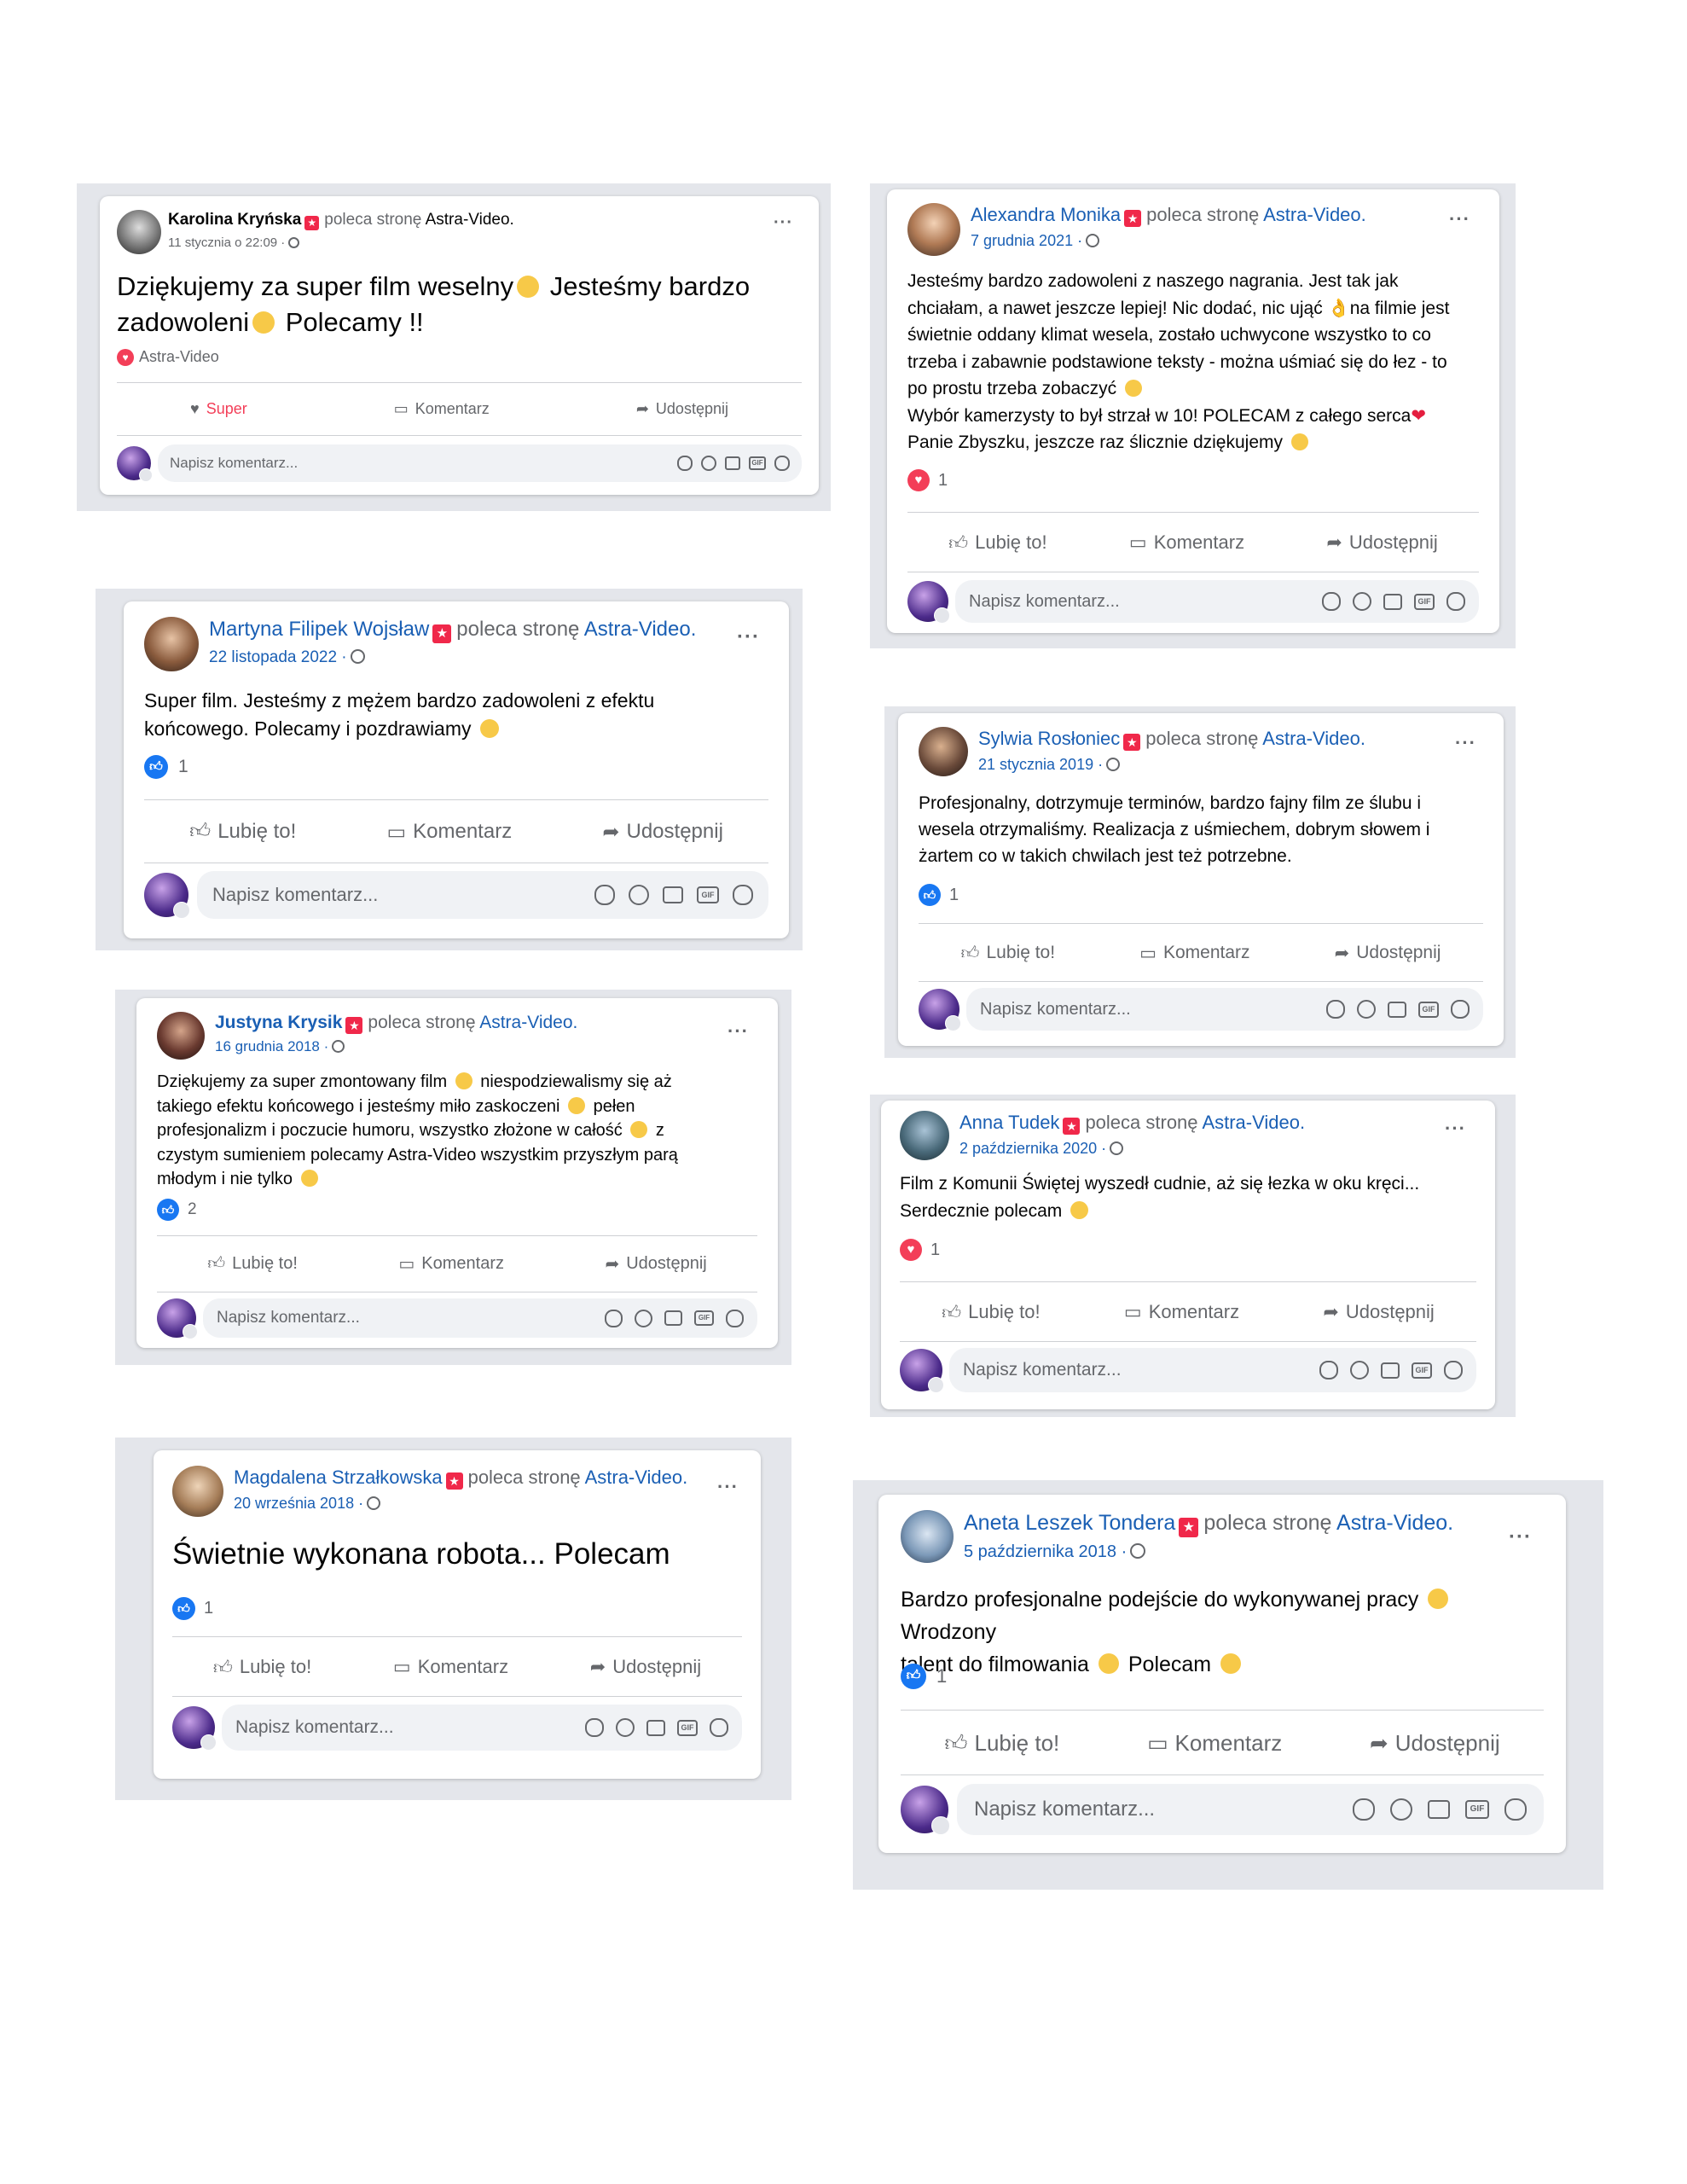  What do you see at coordinates (1046, 215) in the screenshot?
I see `author-name: Alexandra Monika` at bounding box center [1046, 215].